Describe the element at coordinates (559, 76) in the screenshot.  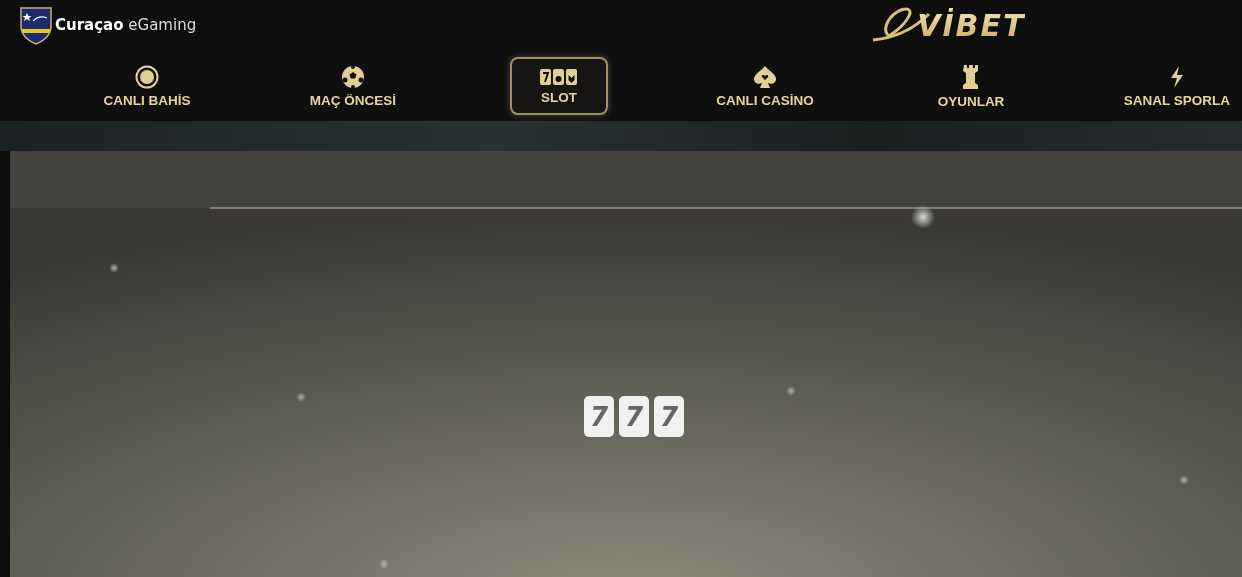
I see `slot-reels-icon` at that location.